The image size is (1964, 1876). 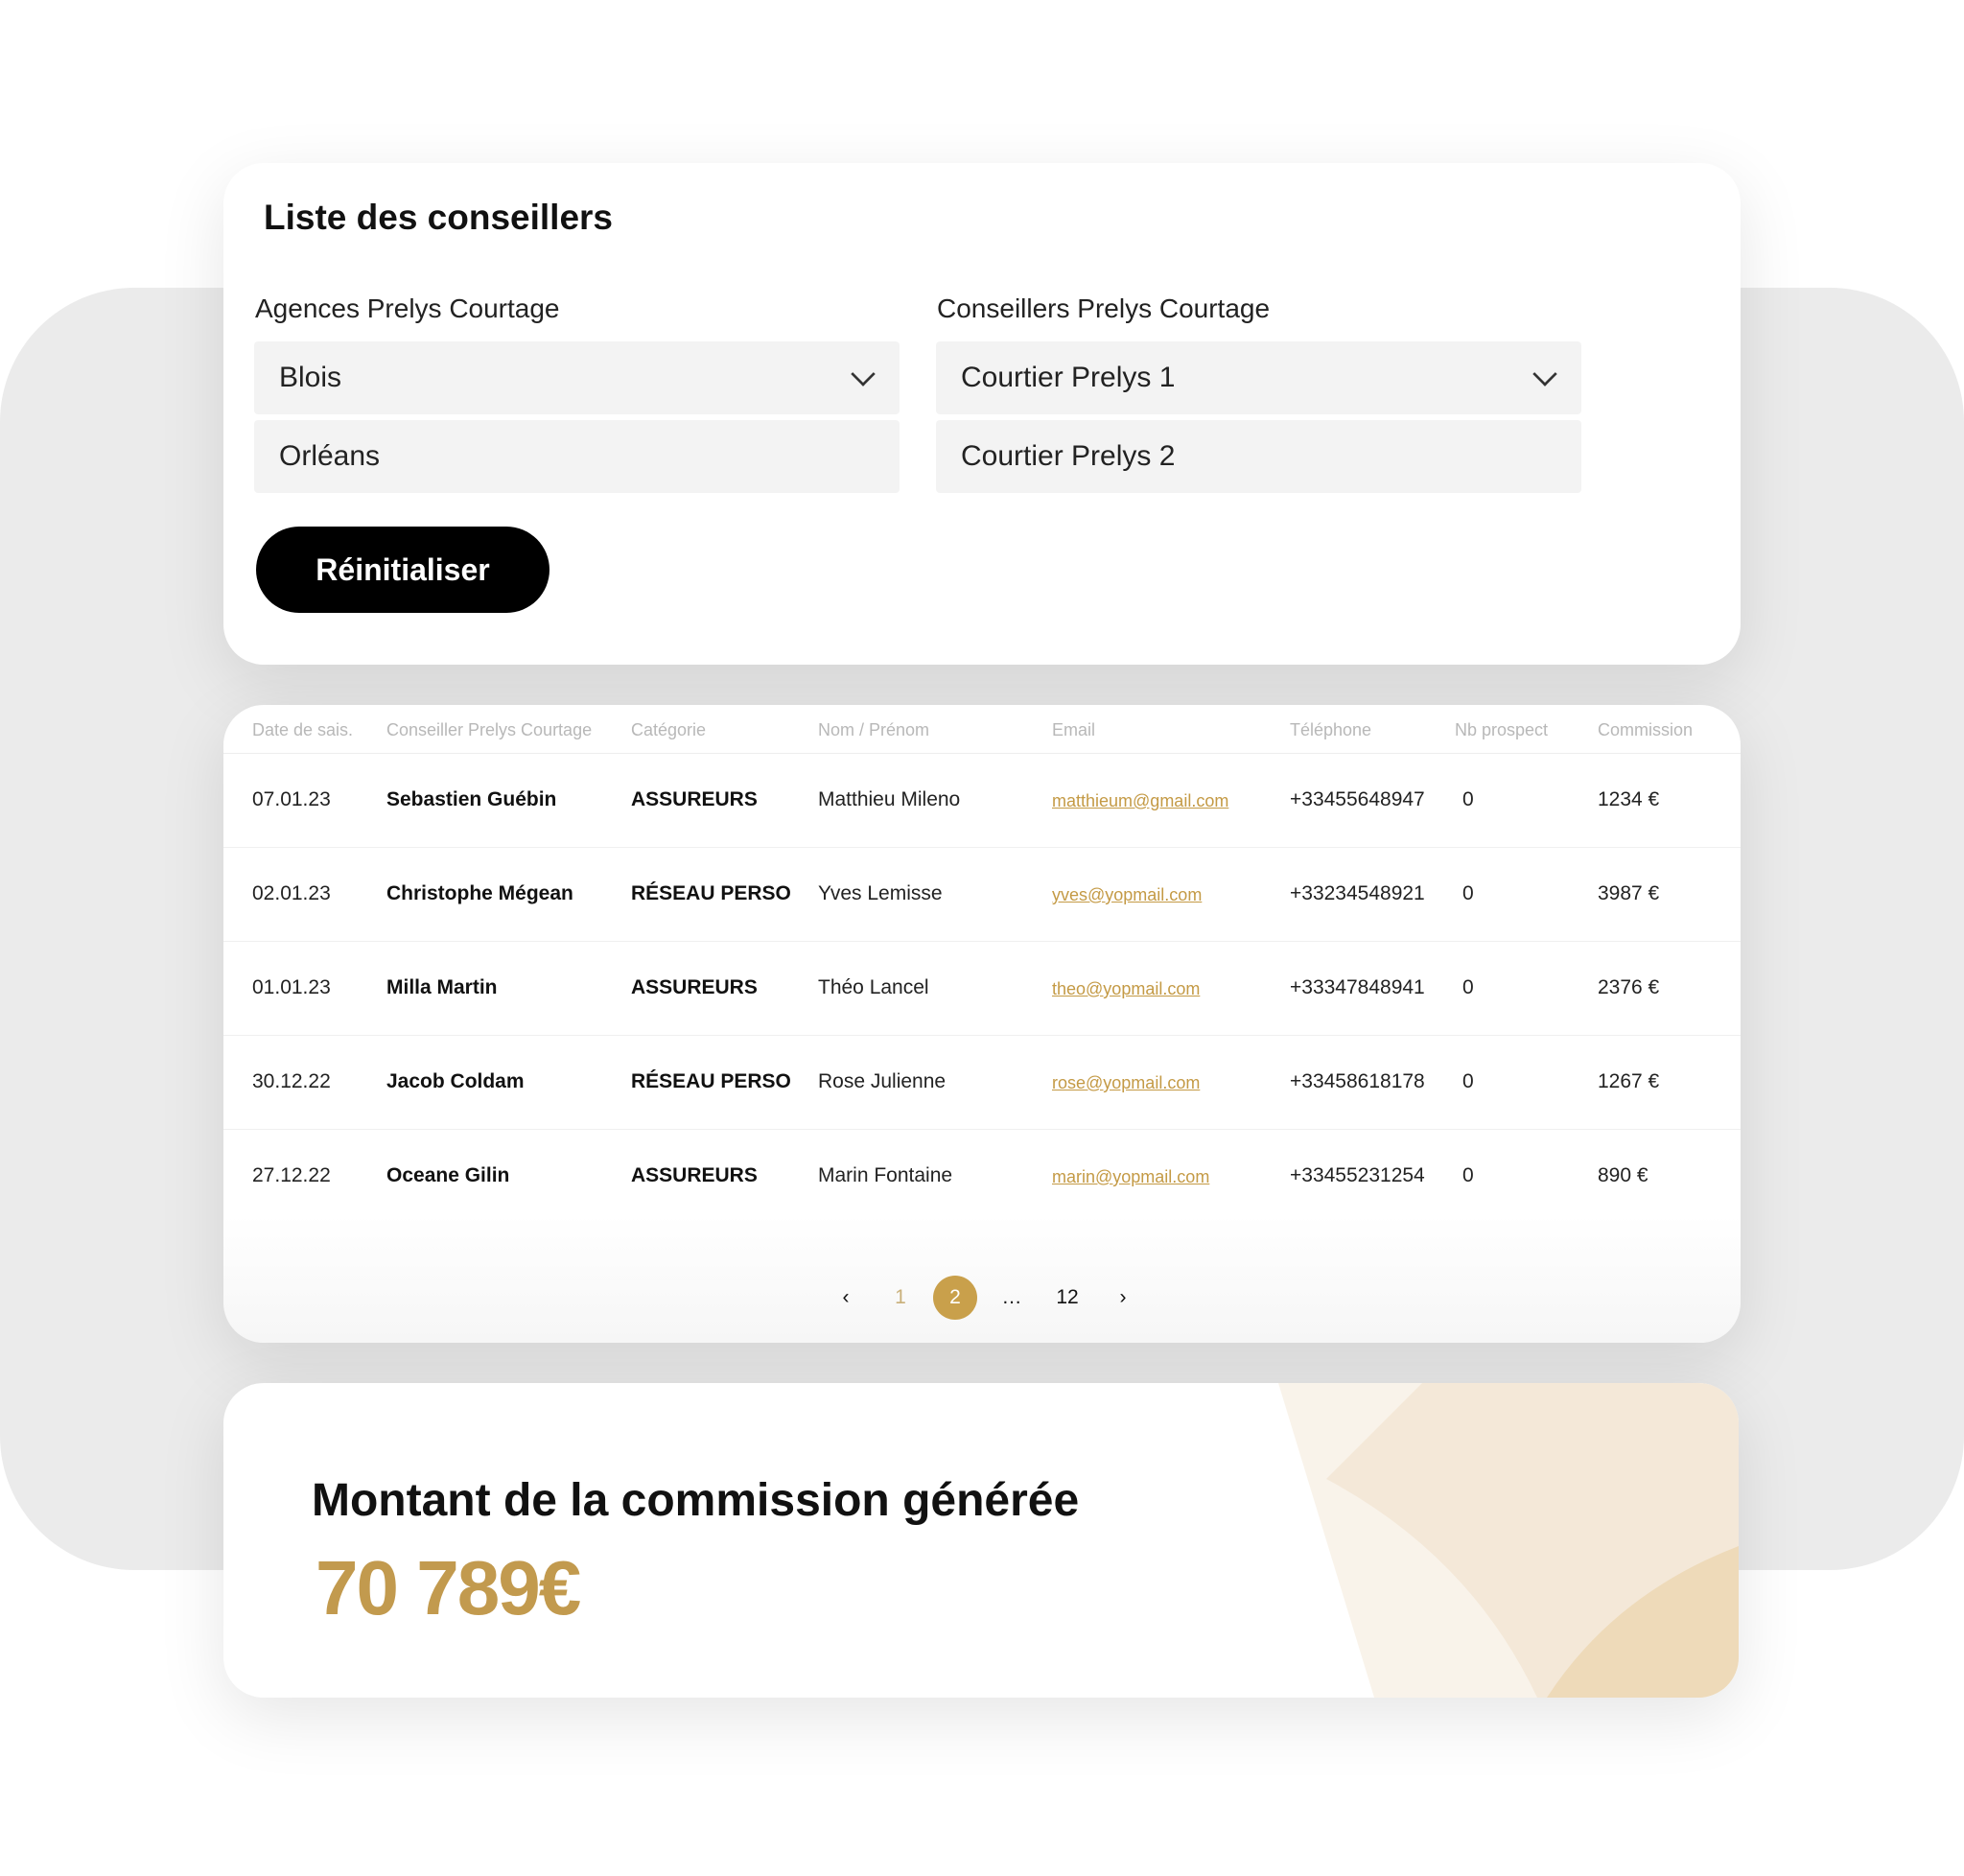 What do you see at coordinates (303, 729) in the screenshot?
I see `column-header-date: Date de sais.` at bounding box center [303, 729].